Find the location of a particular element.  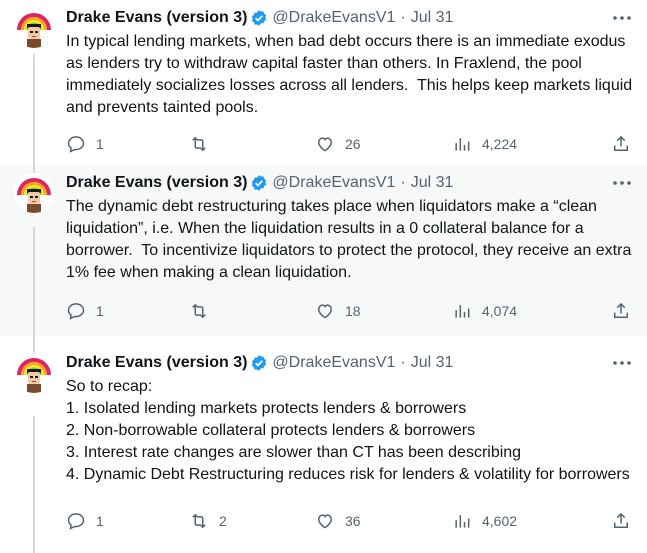

retweet-count: 2 is located at coordinates (223, 521).